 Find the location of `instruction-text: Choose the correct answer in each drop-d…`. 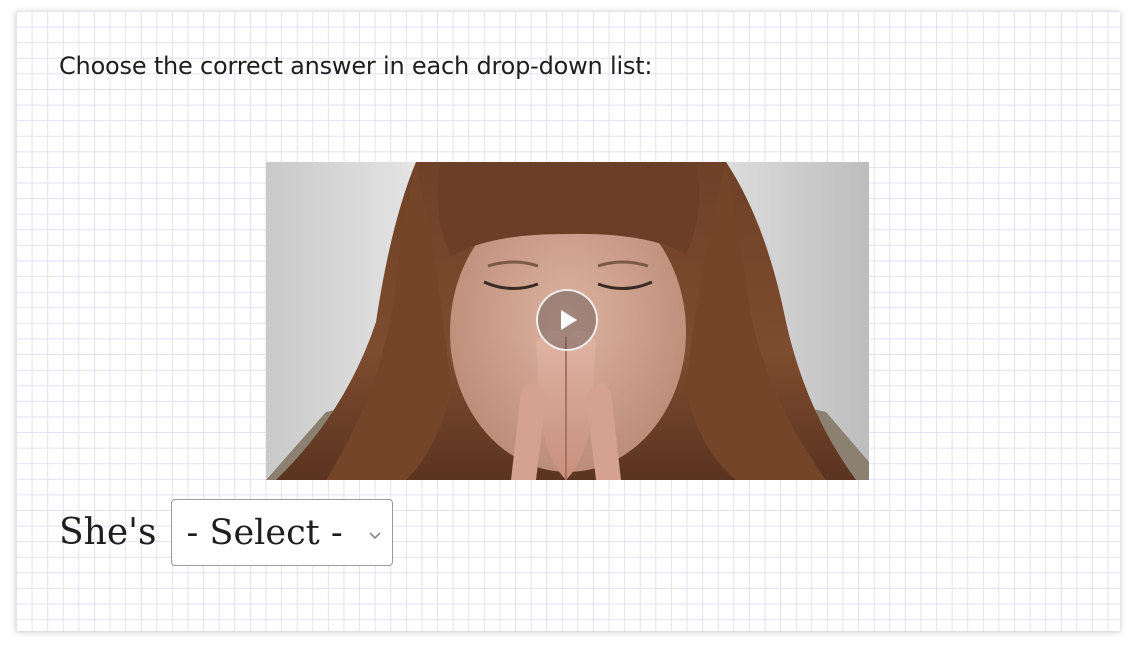

instruction-text: Choose the correct answer in each drop-d… is located at coordinates (356, 66).